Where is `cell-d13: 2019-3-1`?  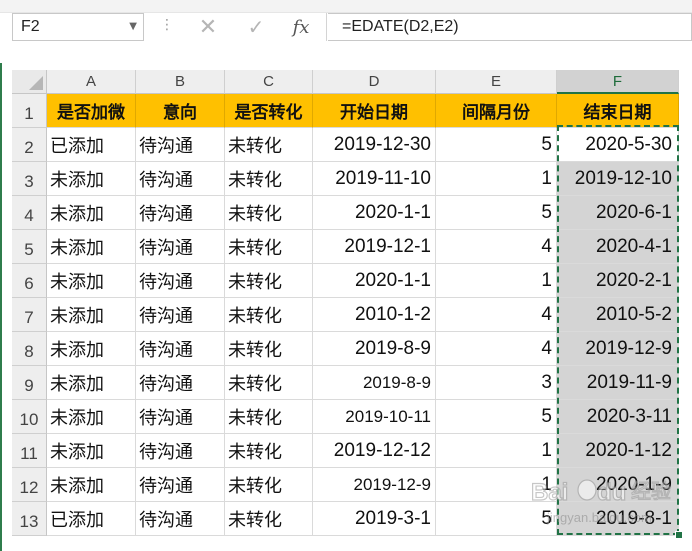 cell-d13: 2019-3-1 is located at coordinates (374, 519).